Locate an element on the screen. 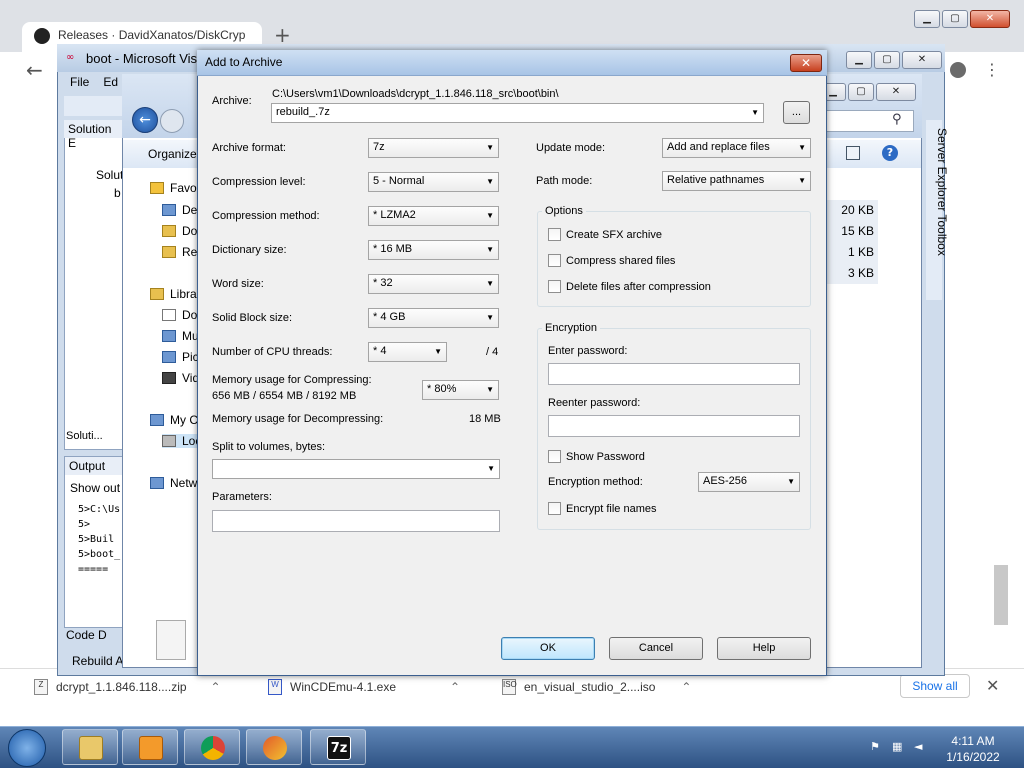  taskbar-visual-studio is located at coordinates (274, 747).